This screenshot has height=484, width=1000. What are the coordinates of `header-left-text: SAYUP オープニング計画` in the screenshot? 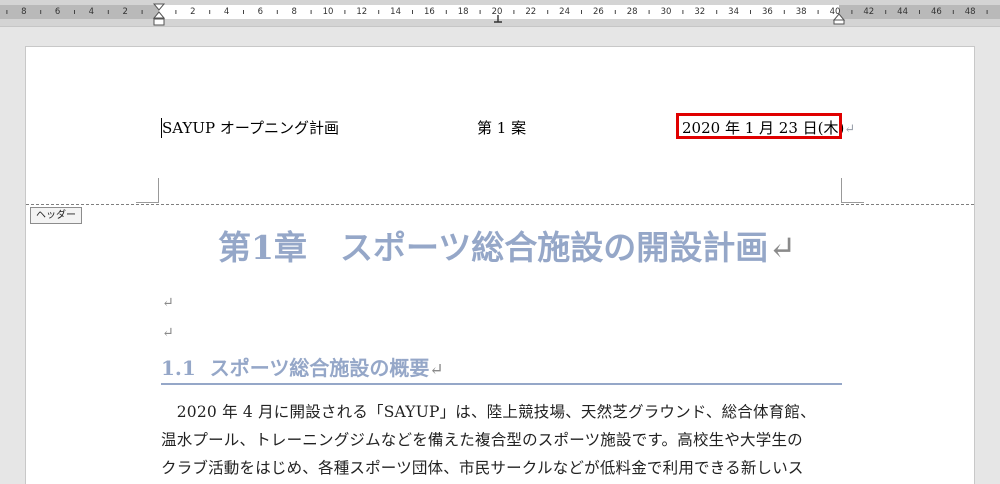 It's located at (250, 128).